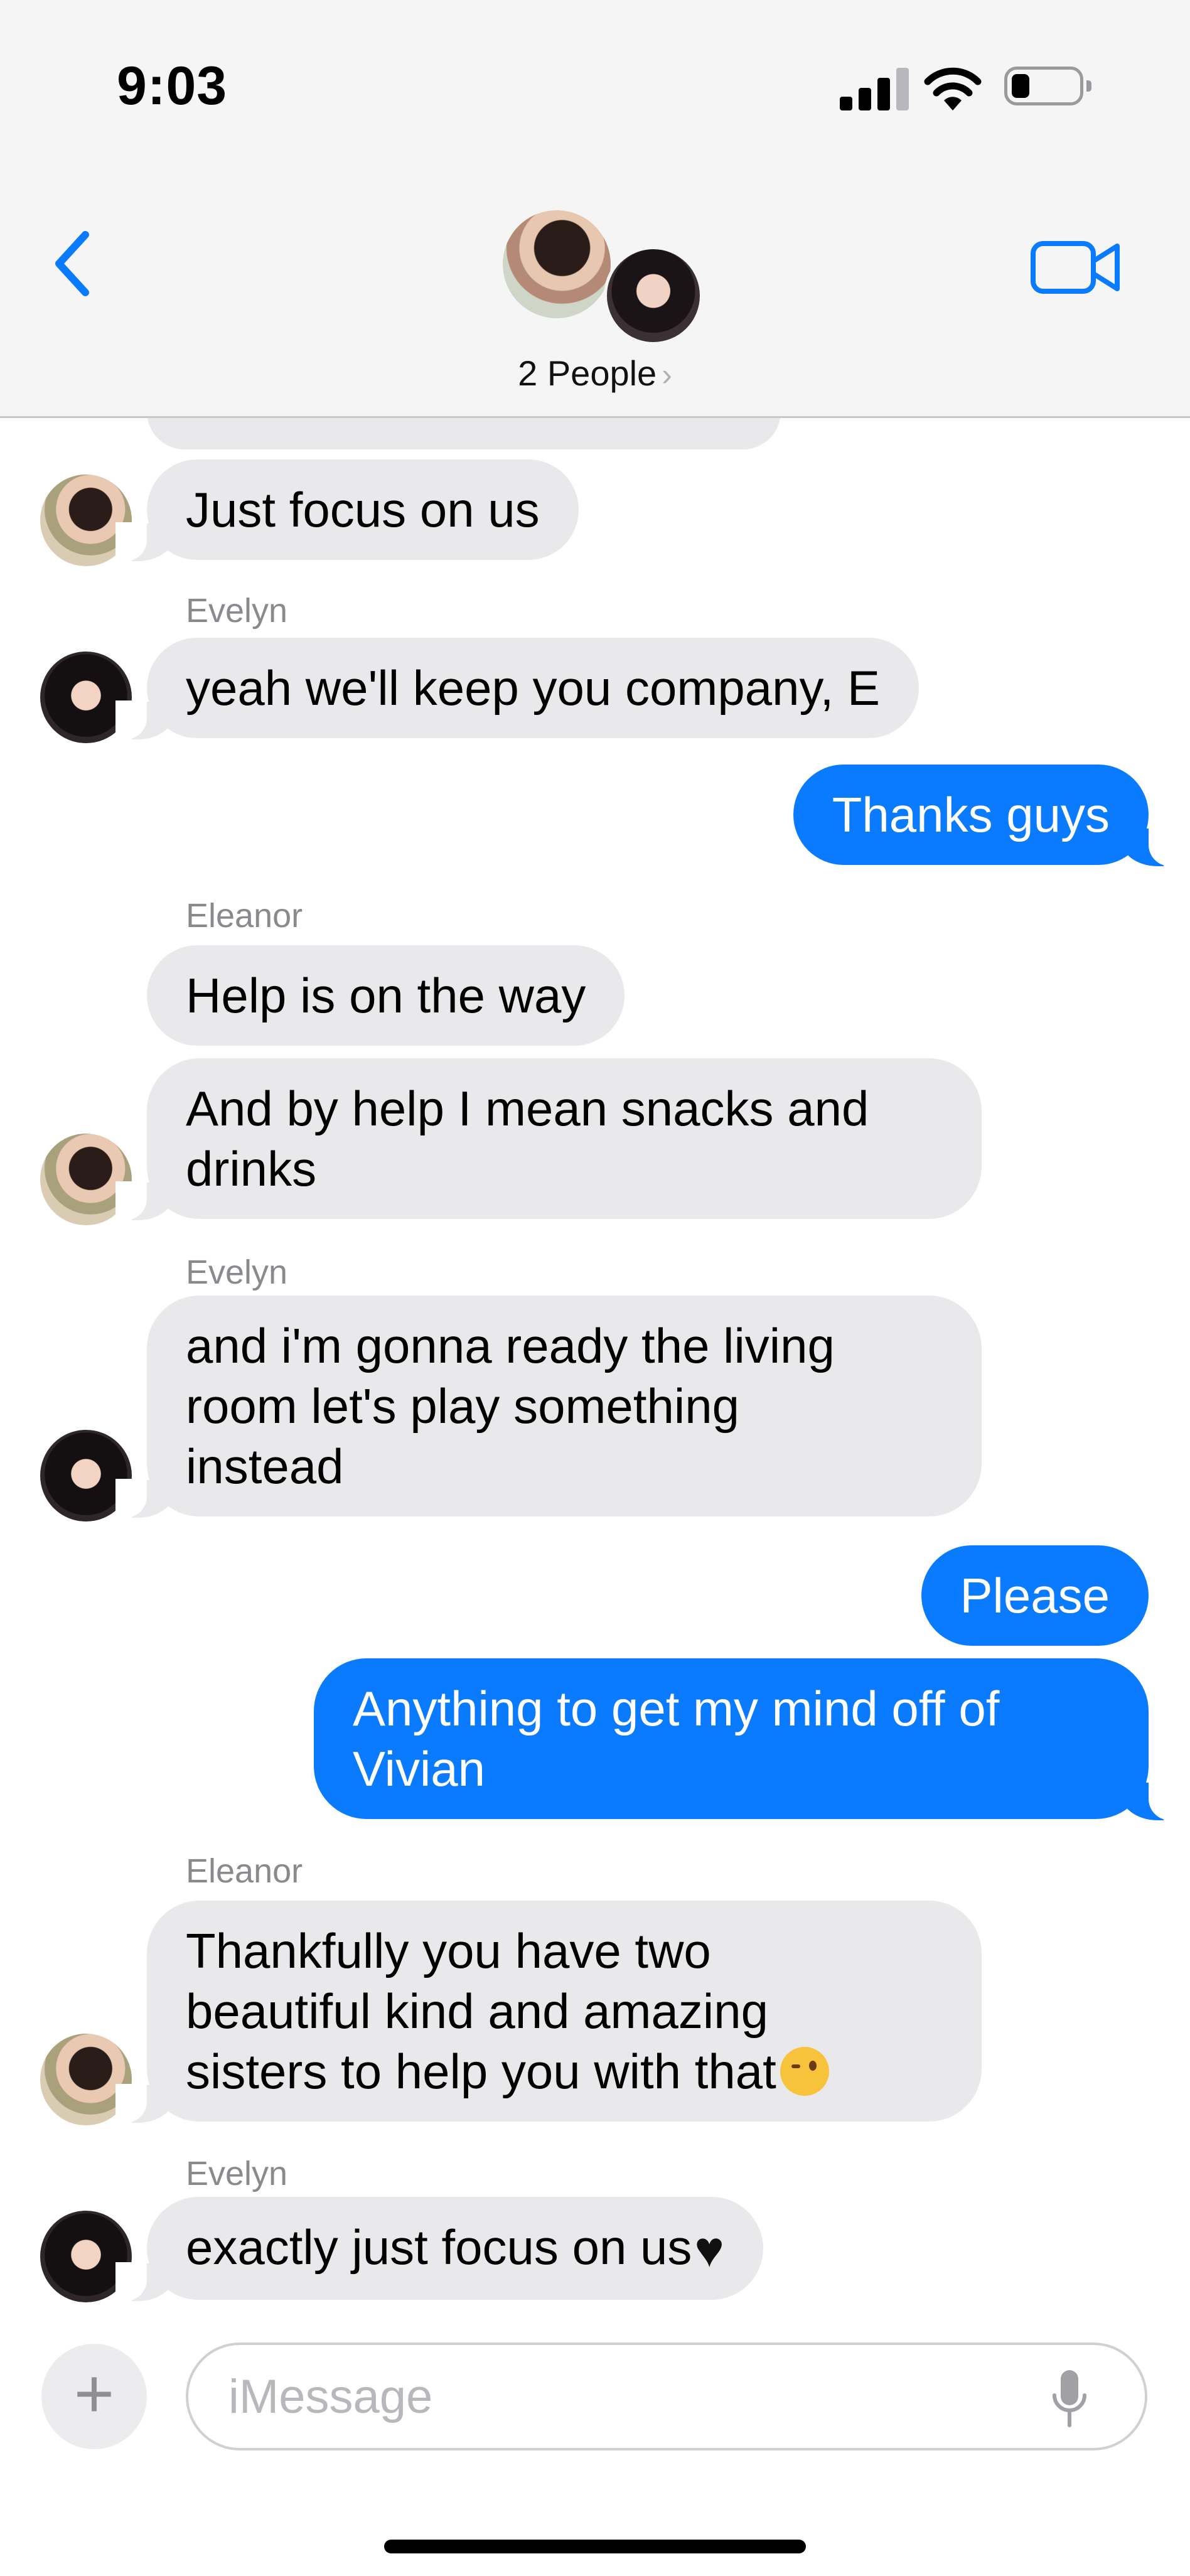  I want to click on back-button, so click(73, 263).